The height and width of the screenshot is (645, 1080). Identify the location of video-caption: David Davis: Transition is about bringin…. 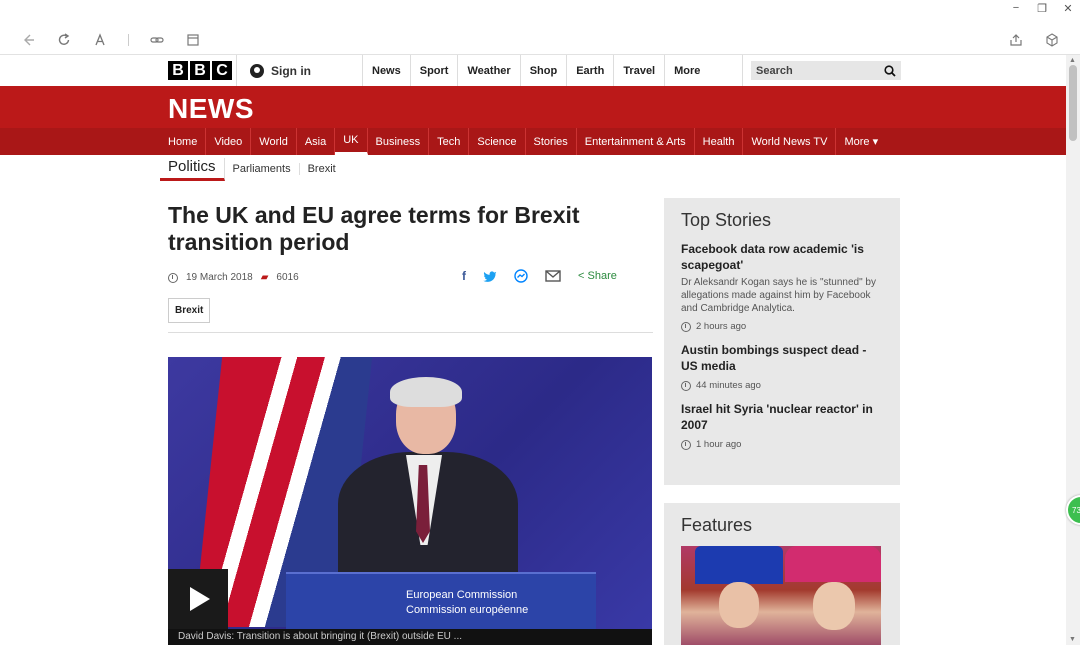
(320, 636).